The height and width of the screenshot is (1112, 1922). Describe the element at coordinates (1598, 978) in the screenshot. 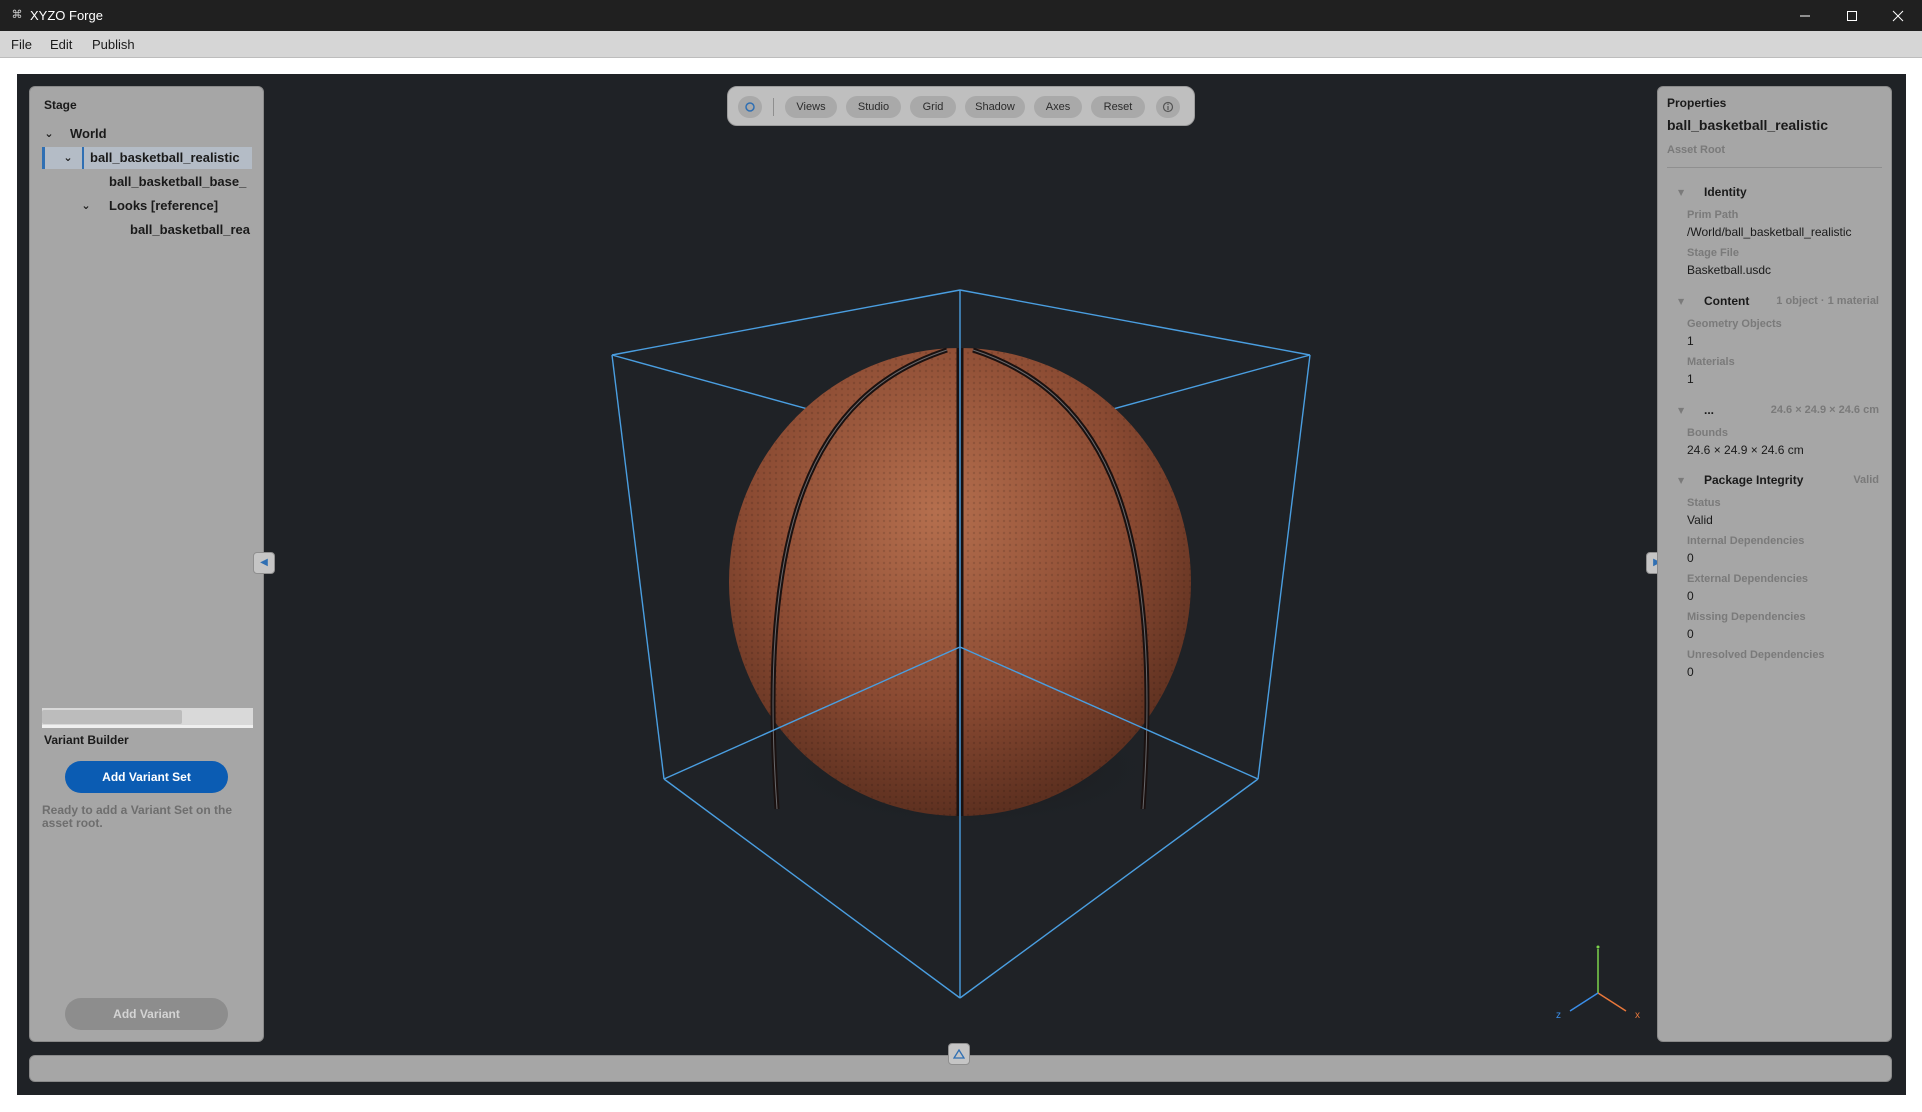

I see `axes-gizmo` at that location.